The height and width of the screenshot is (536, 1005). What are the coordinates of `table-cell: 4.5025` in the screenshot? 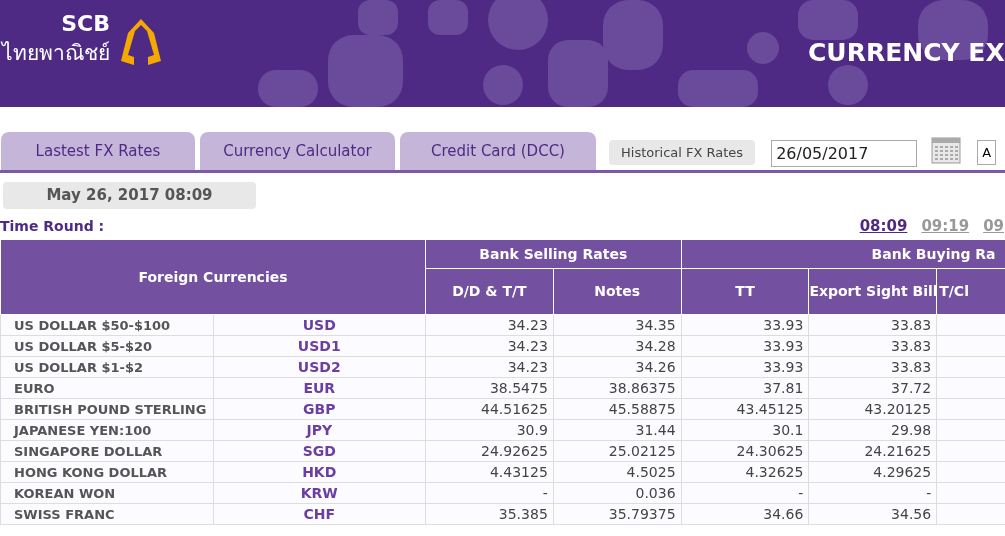 It's located at (617, 472).